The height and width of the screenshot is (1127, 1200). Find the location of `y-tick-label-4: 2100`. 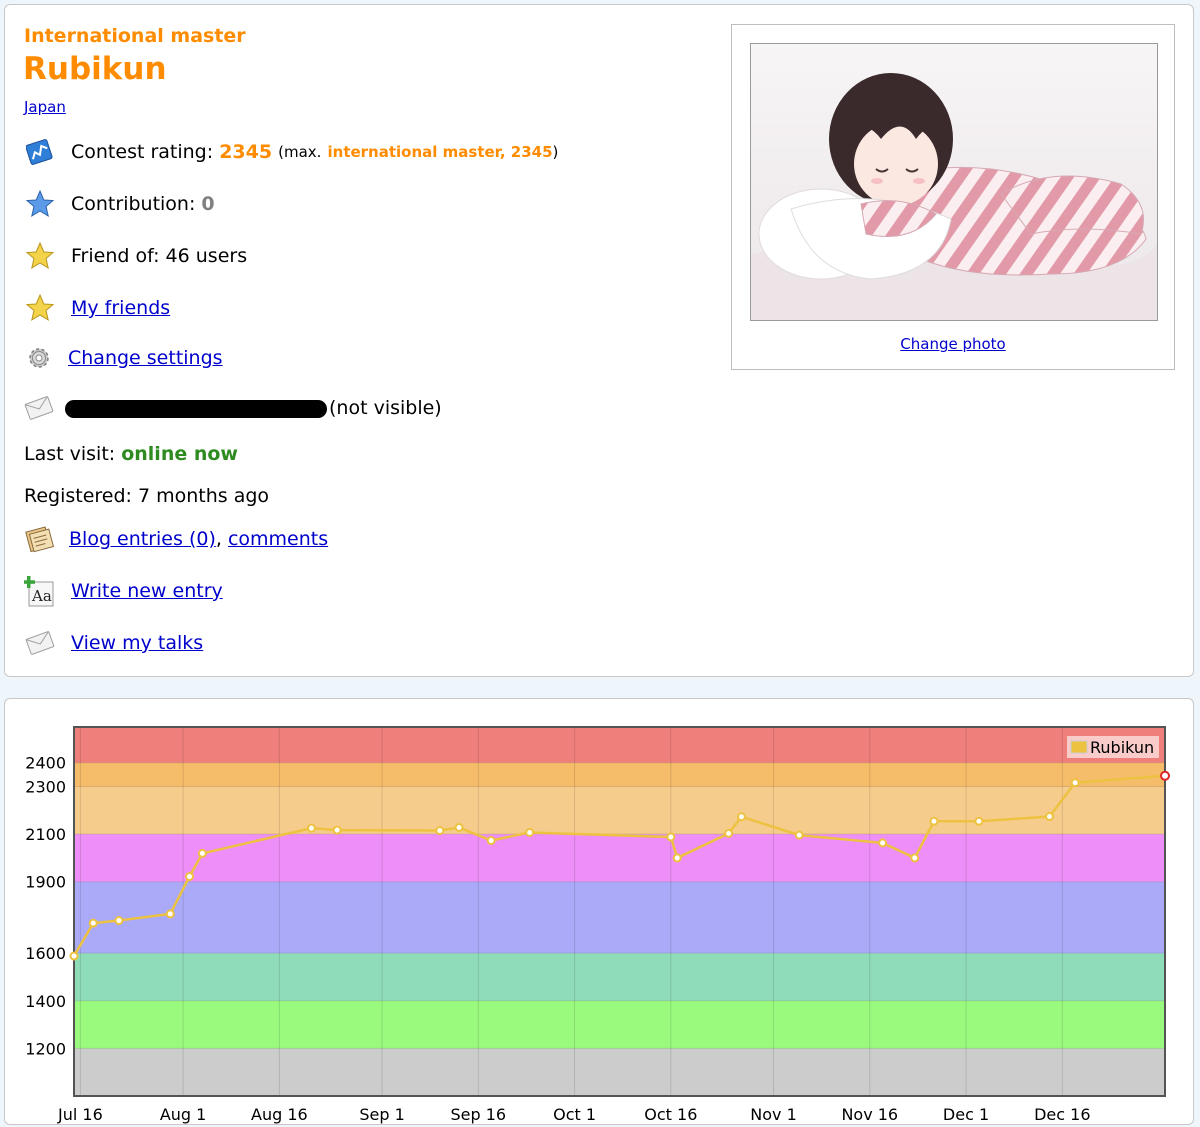

y-tick-label-4: 2100 is located at coordinates (45, 834).